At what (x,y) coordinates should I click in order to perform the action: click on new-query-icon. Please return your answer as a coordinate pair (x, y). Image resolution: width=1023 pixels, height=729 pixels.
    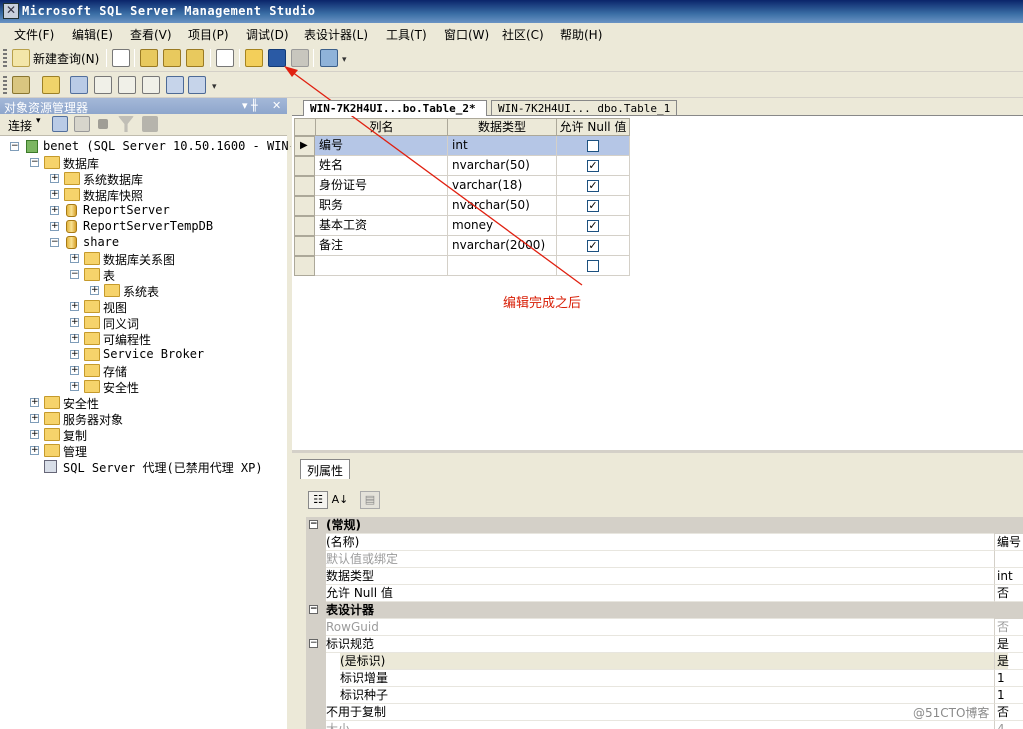
    Looking at the image, I should click on (21, 58).